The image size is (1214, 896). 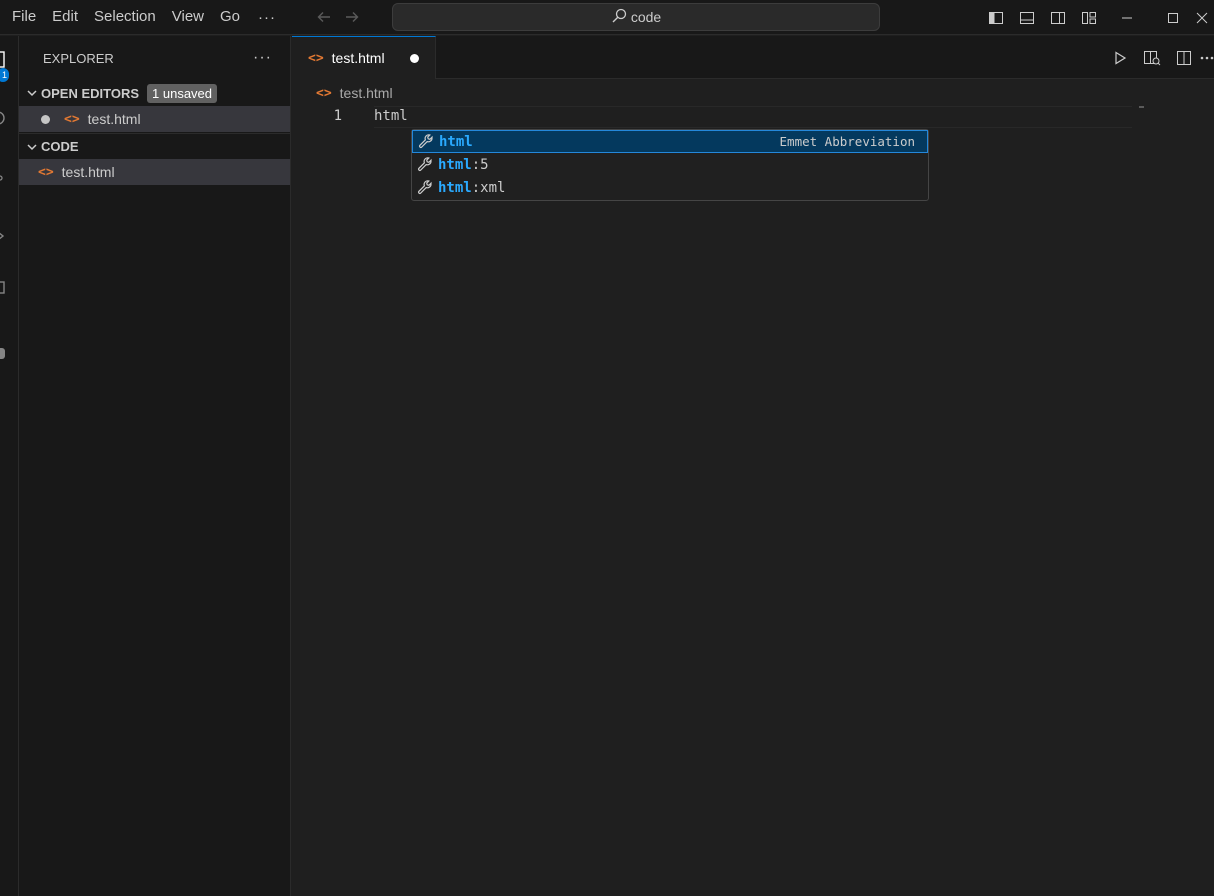 What do you see at coordinates (1184, 57) in the screenshot?
I see `split-editor-icon` at bounding box center [1184, 57].